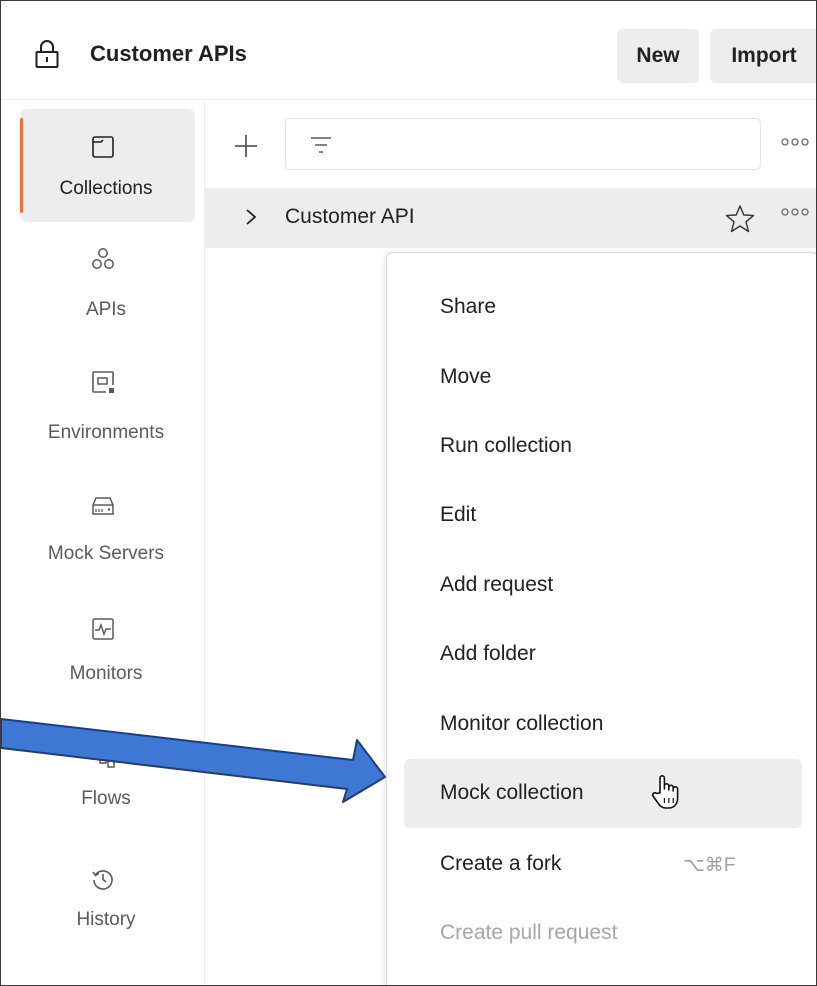 The width and height of the screenshot is (817, 986). I want to click on menu-item-create-pull-request: Create pull request, so click(601, 934).